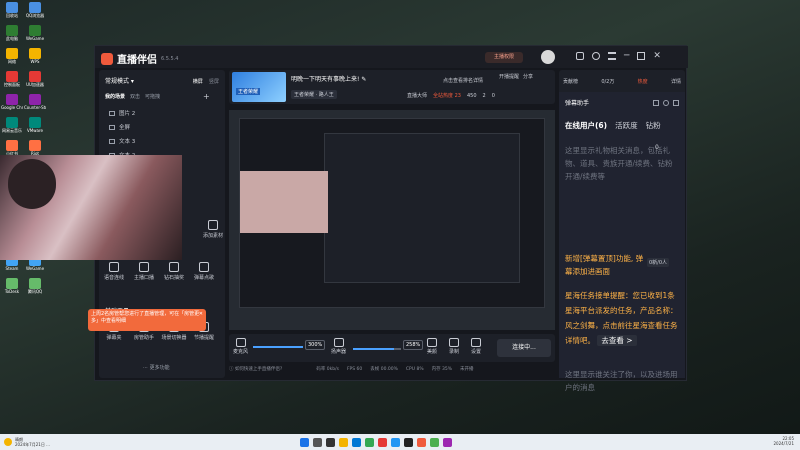 This screenshot has width=800, height=450. I want to click on anchor-permission-button: 主播权限, so click(504, 57).